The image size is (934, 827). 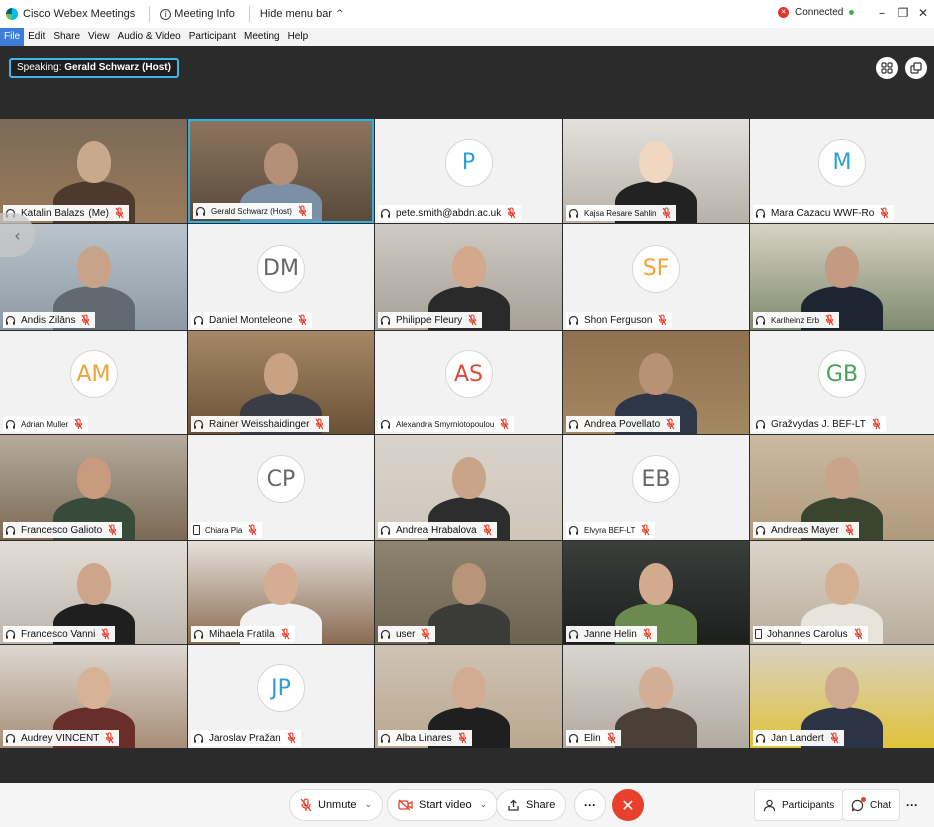 What do you see at coordinates (99, 37) in the screenshot?
I see `menu-view: View` at bounding box center [99, 37].